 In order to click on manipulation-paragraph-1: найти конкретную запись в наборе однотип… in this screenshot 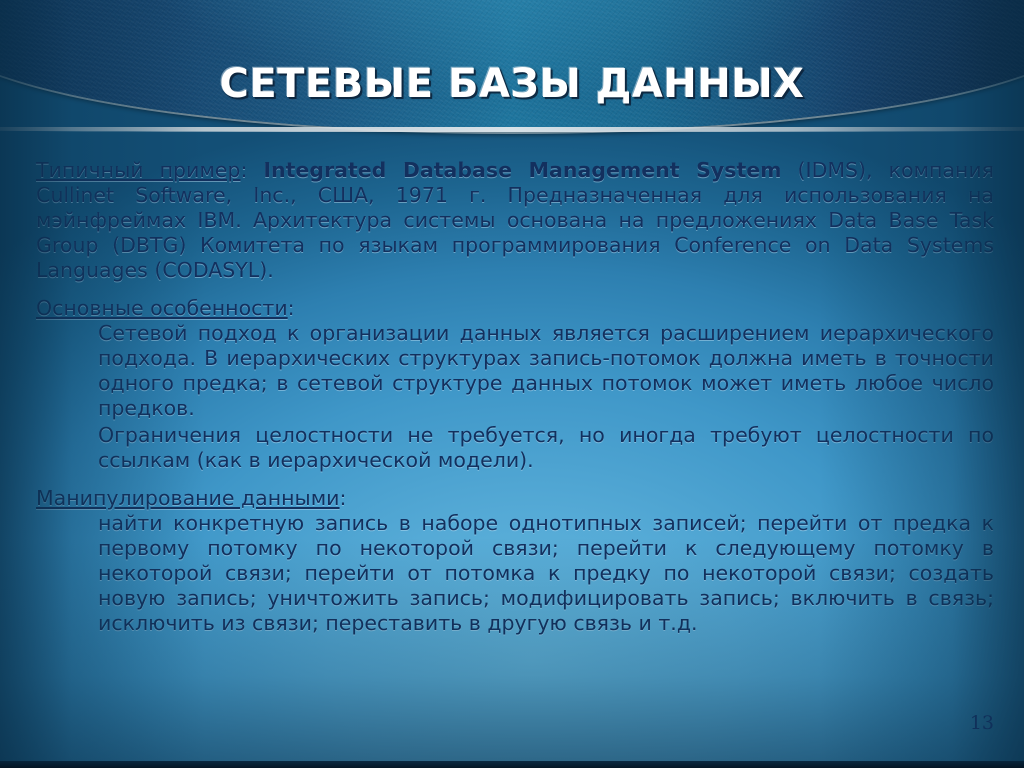, I will do `click(546, 573)`.